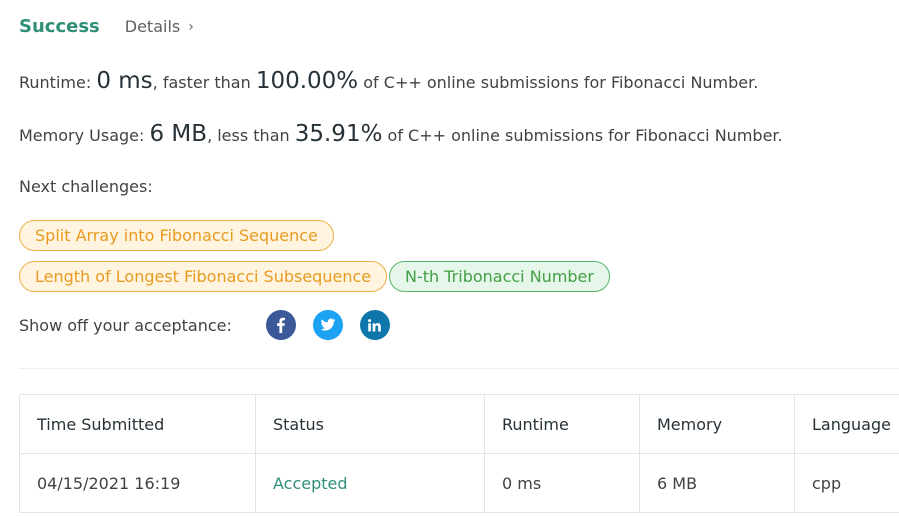 This screenshot has width=899, height=517. I want to click on runtime-label: Runtime:, so click(58, 82).